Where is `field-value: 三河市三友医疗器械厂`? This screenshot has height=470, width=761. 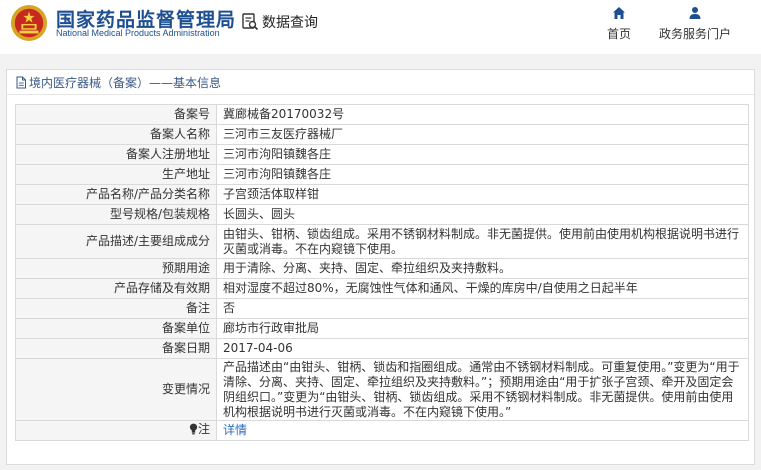 field-value: 三河市三友医疗器械厂 is located at coordinates (482, 134).